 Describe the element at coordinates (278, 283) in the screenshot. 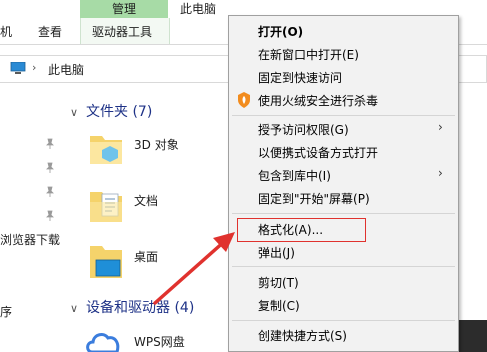

I see `menu-item-cut: 剪切(T)` at that location.